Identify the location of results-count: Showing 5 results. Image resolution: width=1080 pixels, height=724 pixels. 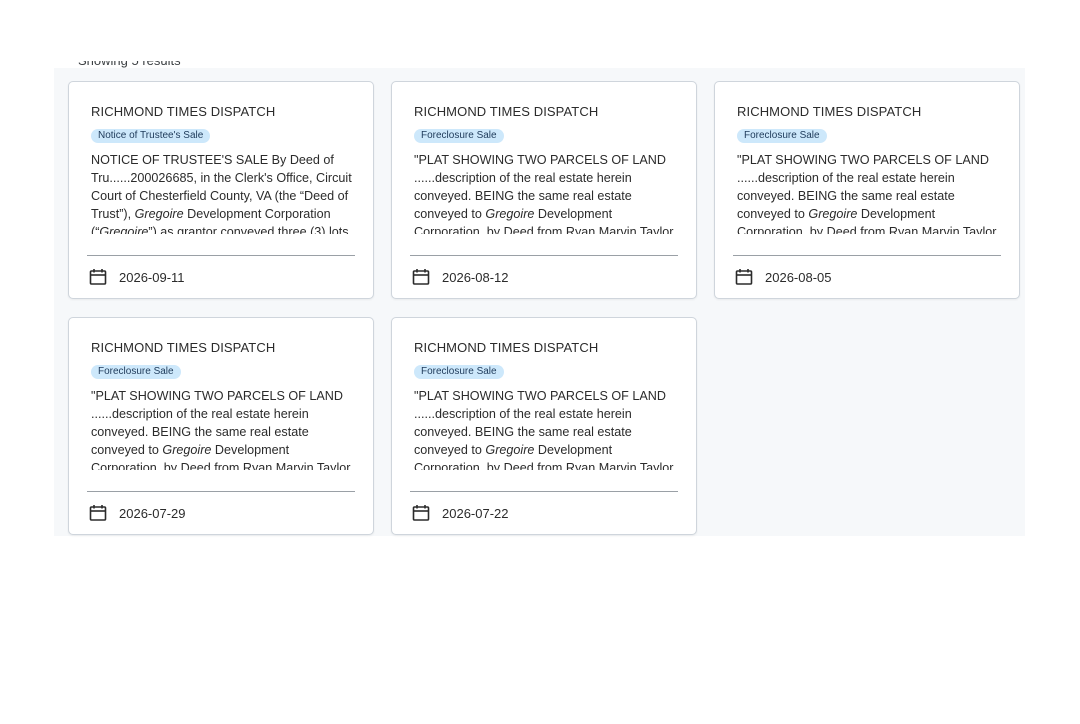
(129, 61).